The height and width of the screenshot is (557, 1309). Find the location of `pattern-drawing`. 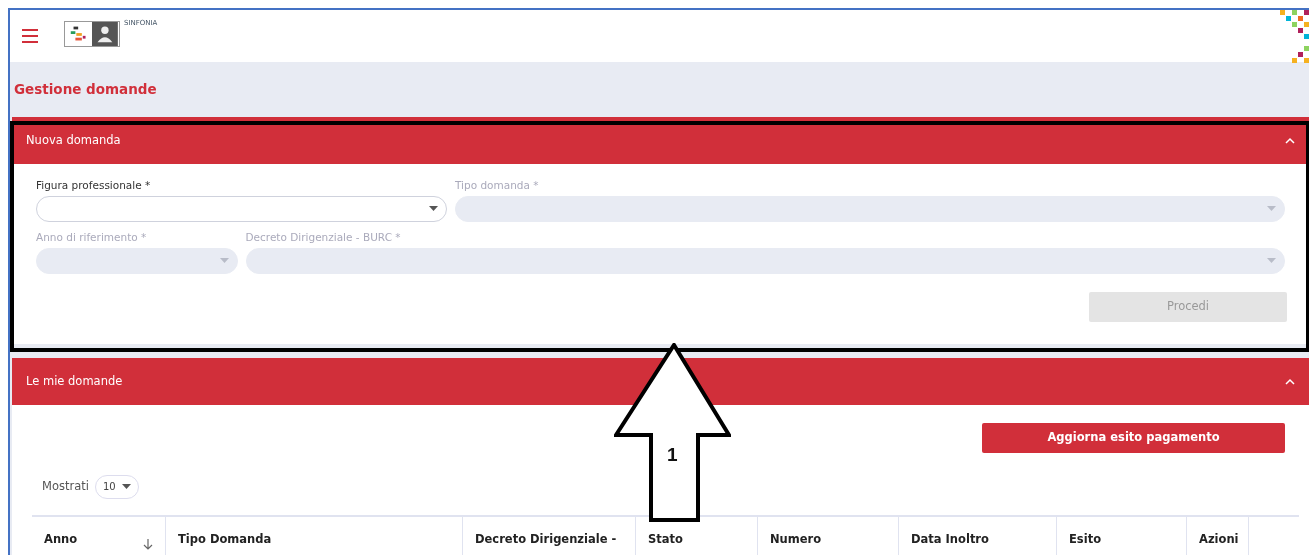

pattern-drawing is located at coordinates (1294, 36).